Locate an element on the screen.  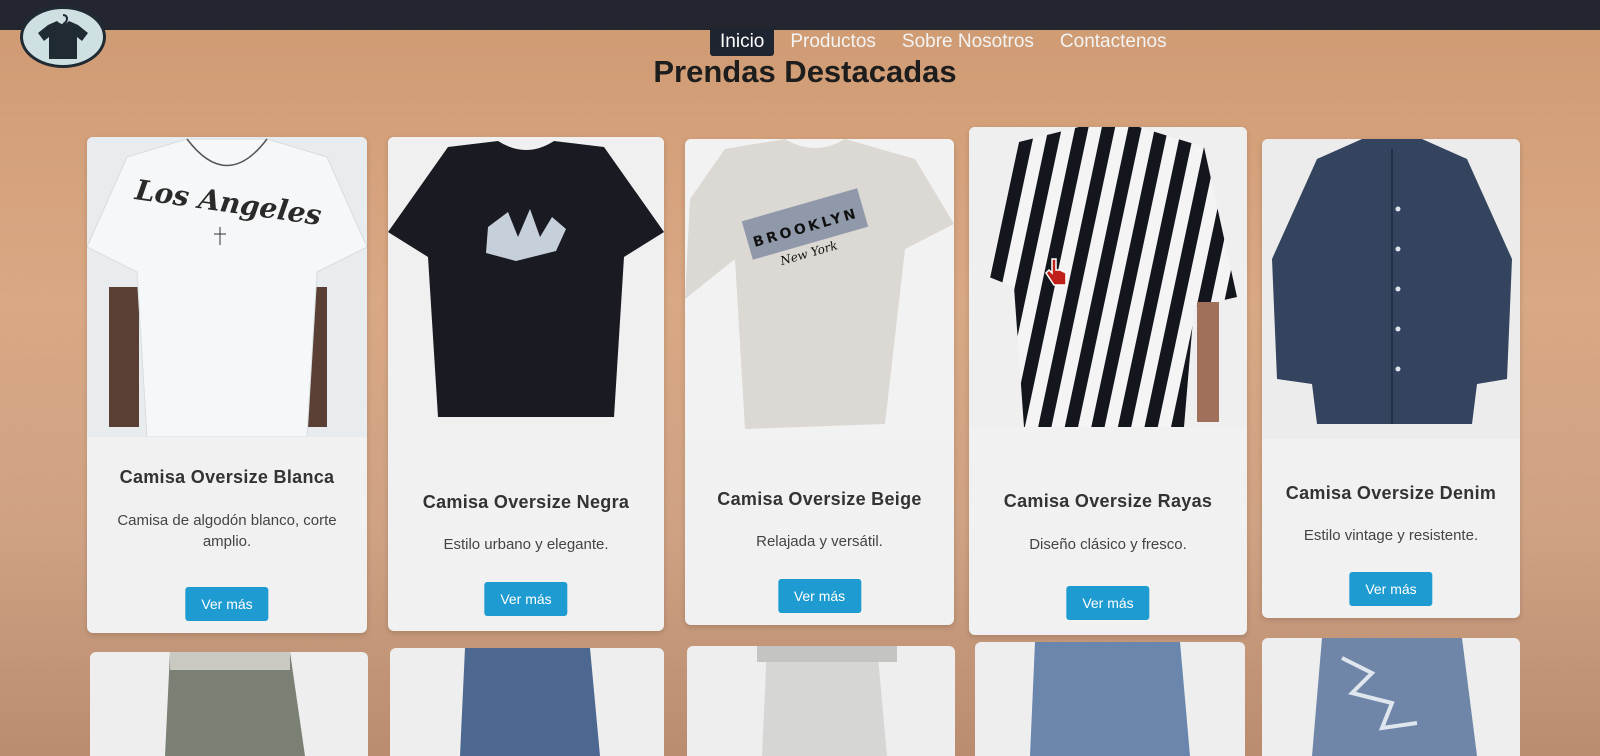
product-description: Diseño clásico y fresco. is located at coordinates (1108, 544).